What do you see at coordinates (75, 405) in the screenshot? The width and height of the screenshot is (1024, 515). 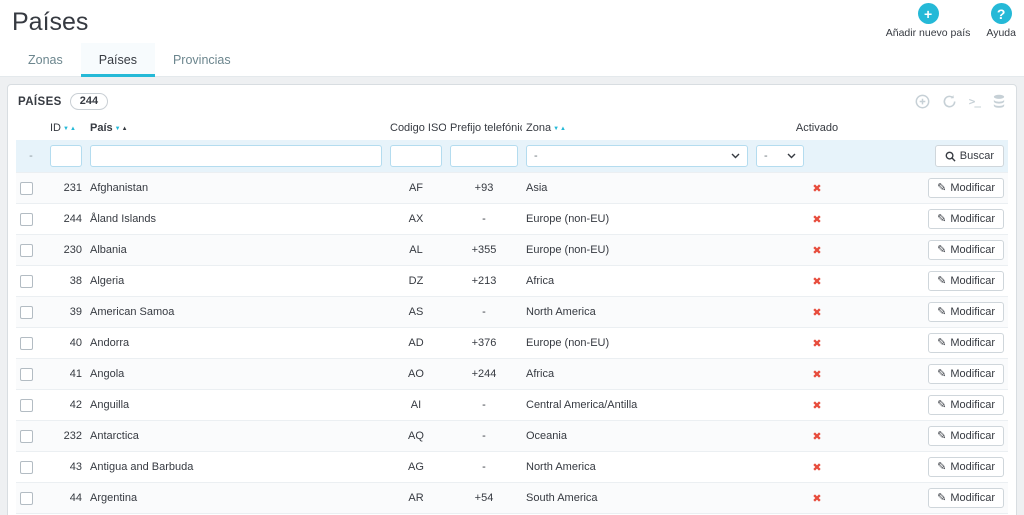 I see `row-id: 42` at bounding box center [75, 405].